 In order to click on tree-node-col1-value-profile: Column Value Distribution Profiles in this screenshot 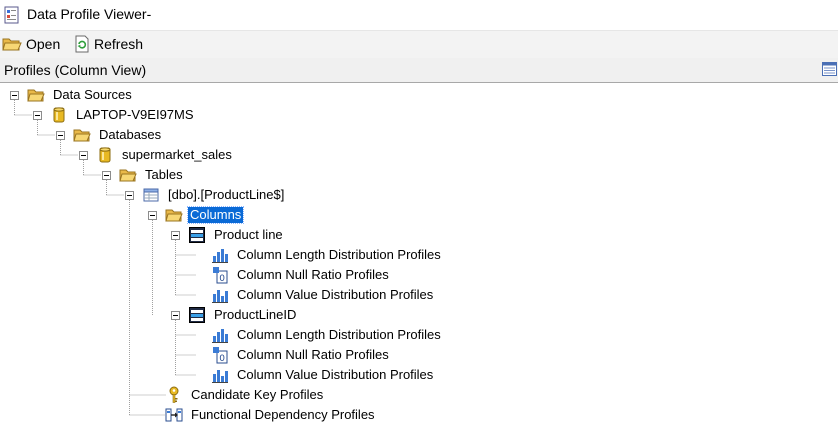, I will do `click(335, 295)`.